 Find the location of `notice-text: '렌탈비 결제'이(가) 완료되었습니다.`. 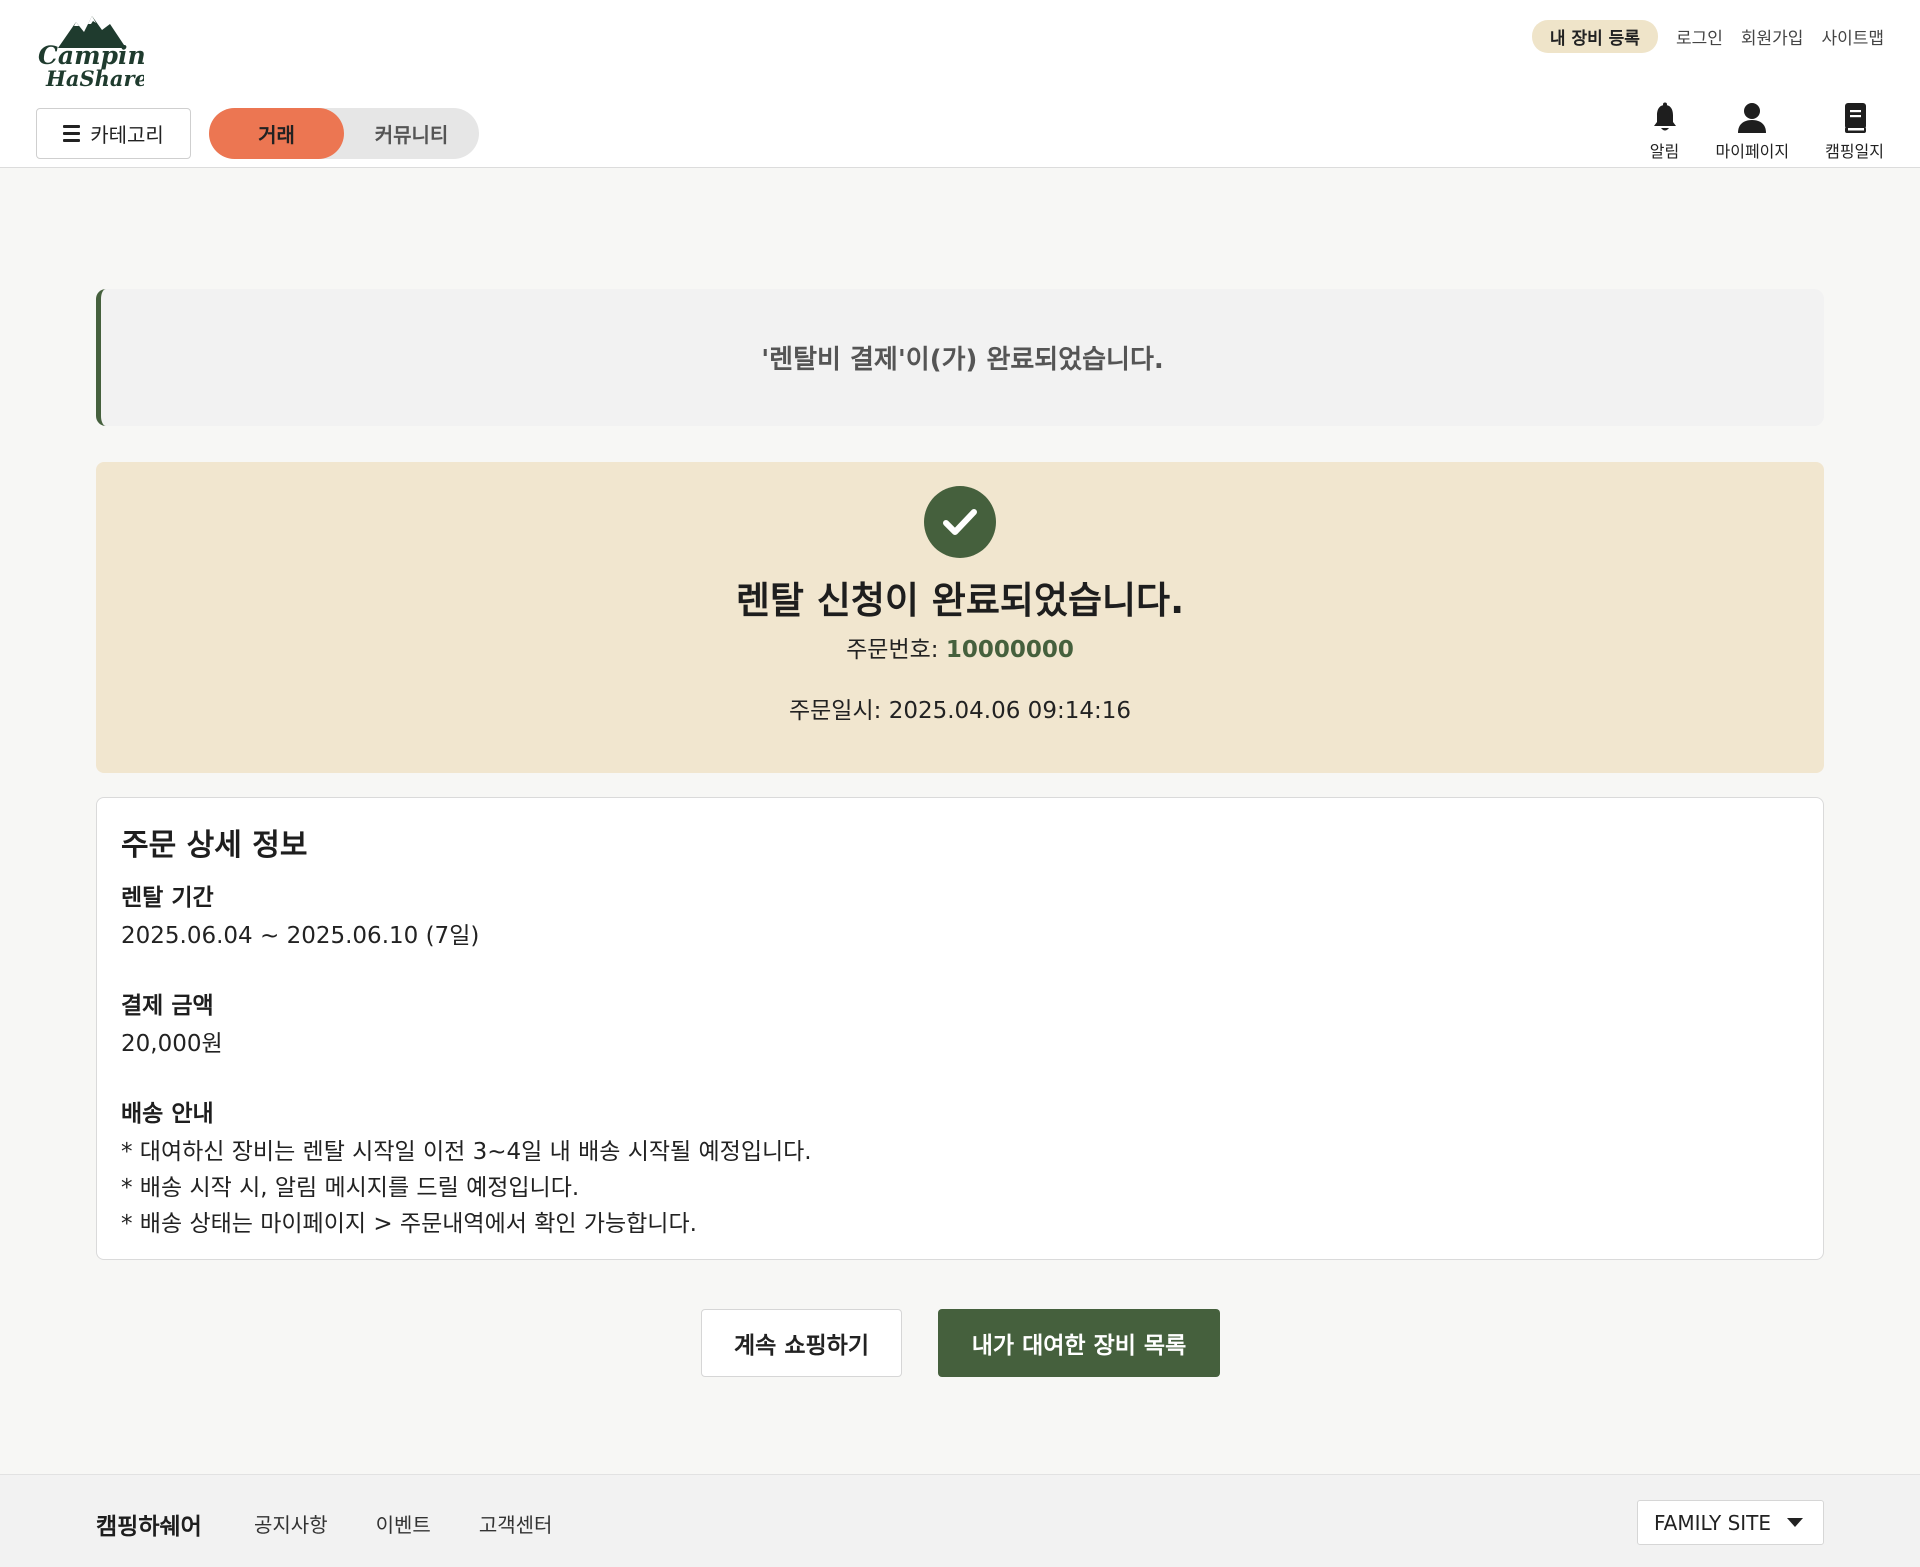

notice-text: '렌탈비 결제'이(가) 완료되었습니다. is located at coordinates (962, 360).